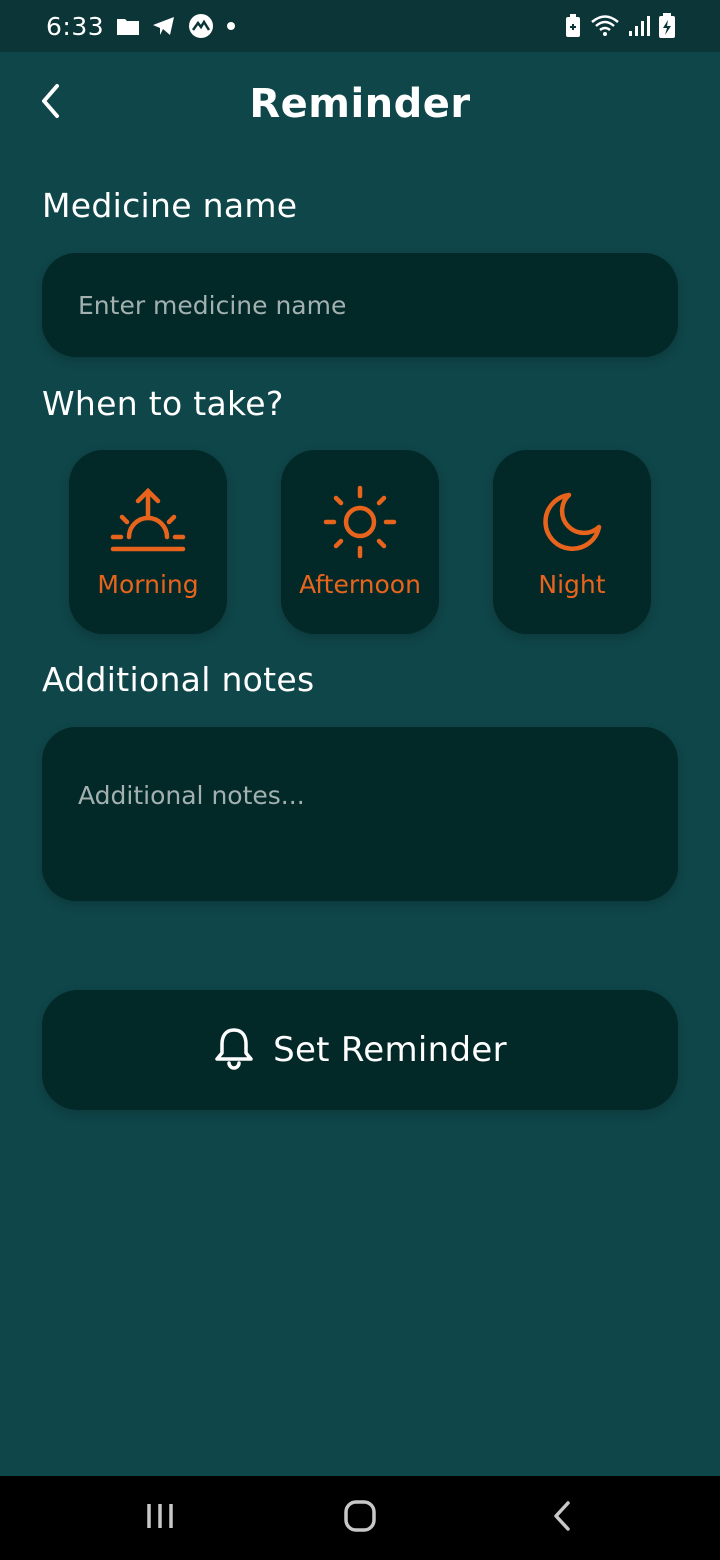 Image resolution: width=720 pixels, height=1560 pixels. I want to click on set-reminder-button: Set Reminder, so click(360, 1050).